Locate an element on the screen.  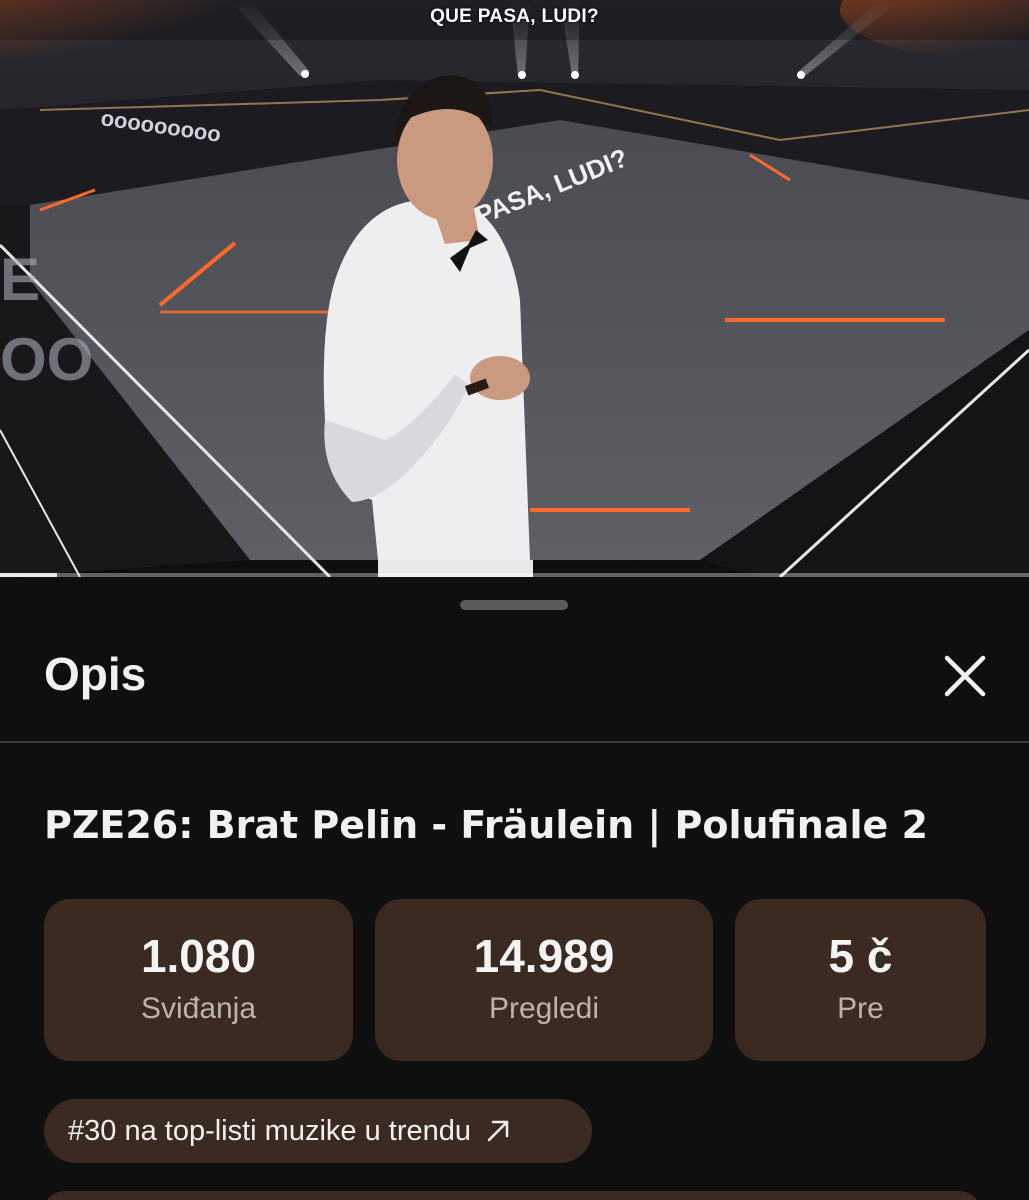
views-label: Pregledi is located at coordinates (544, 1008).